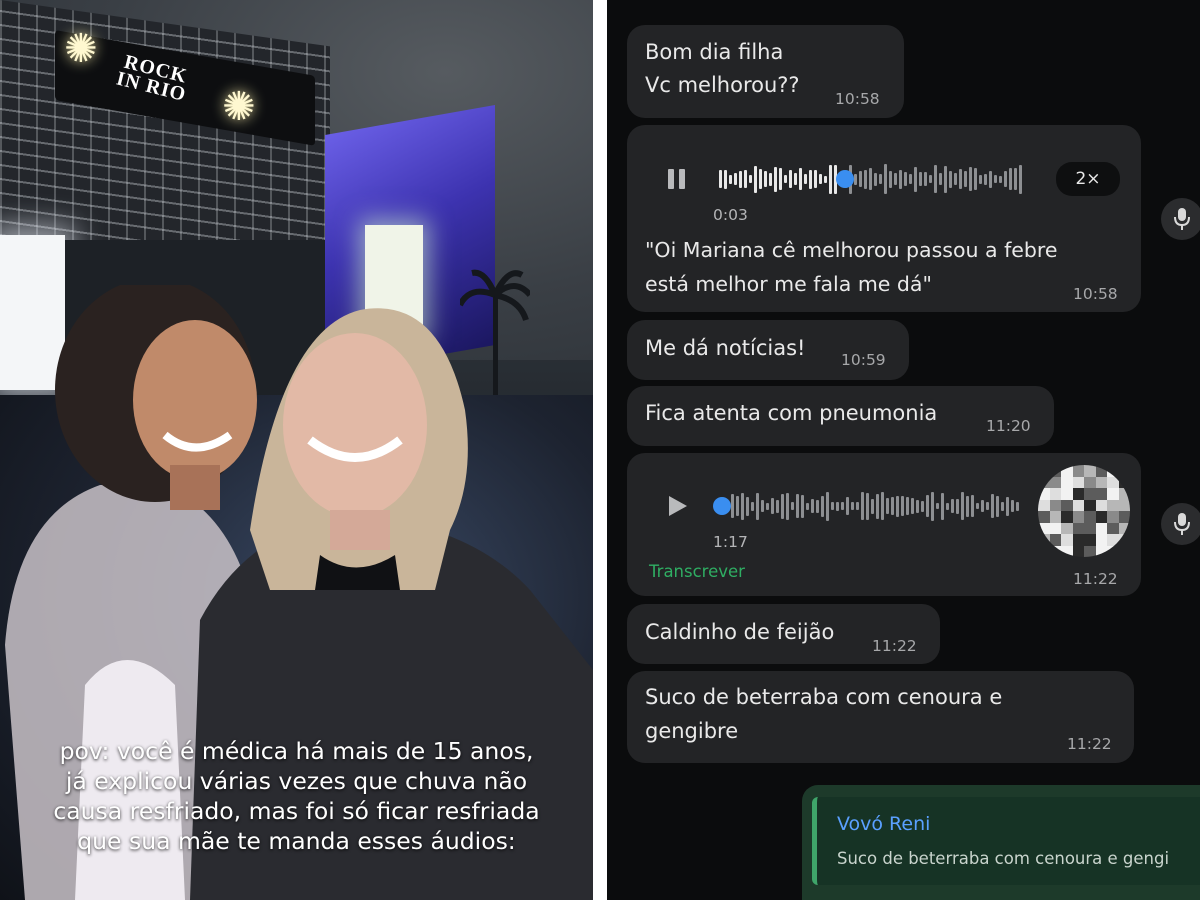 This screenshot has height=900, width=1200. I want to click on message-bubble: Me dá notícias! 10:59, so click(768, 350).